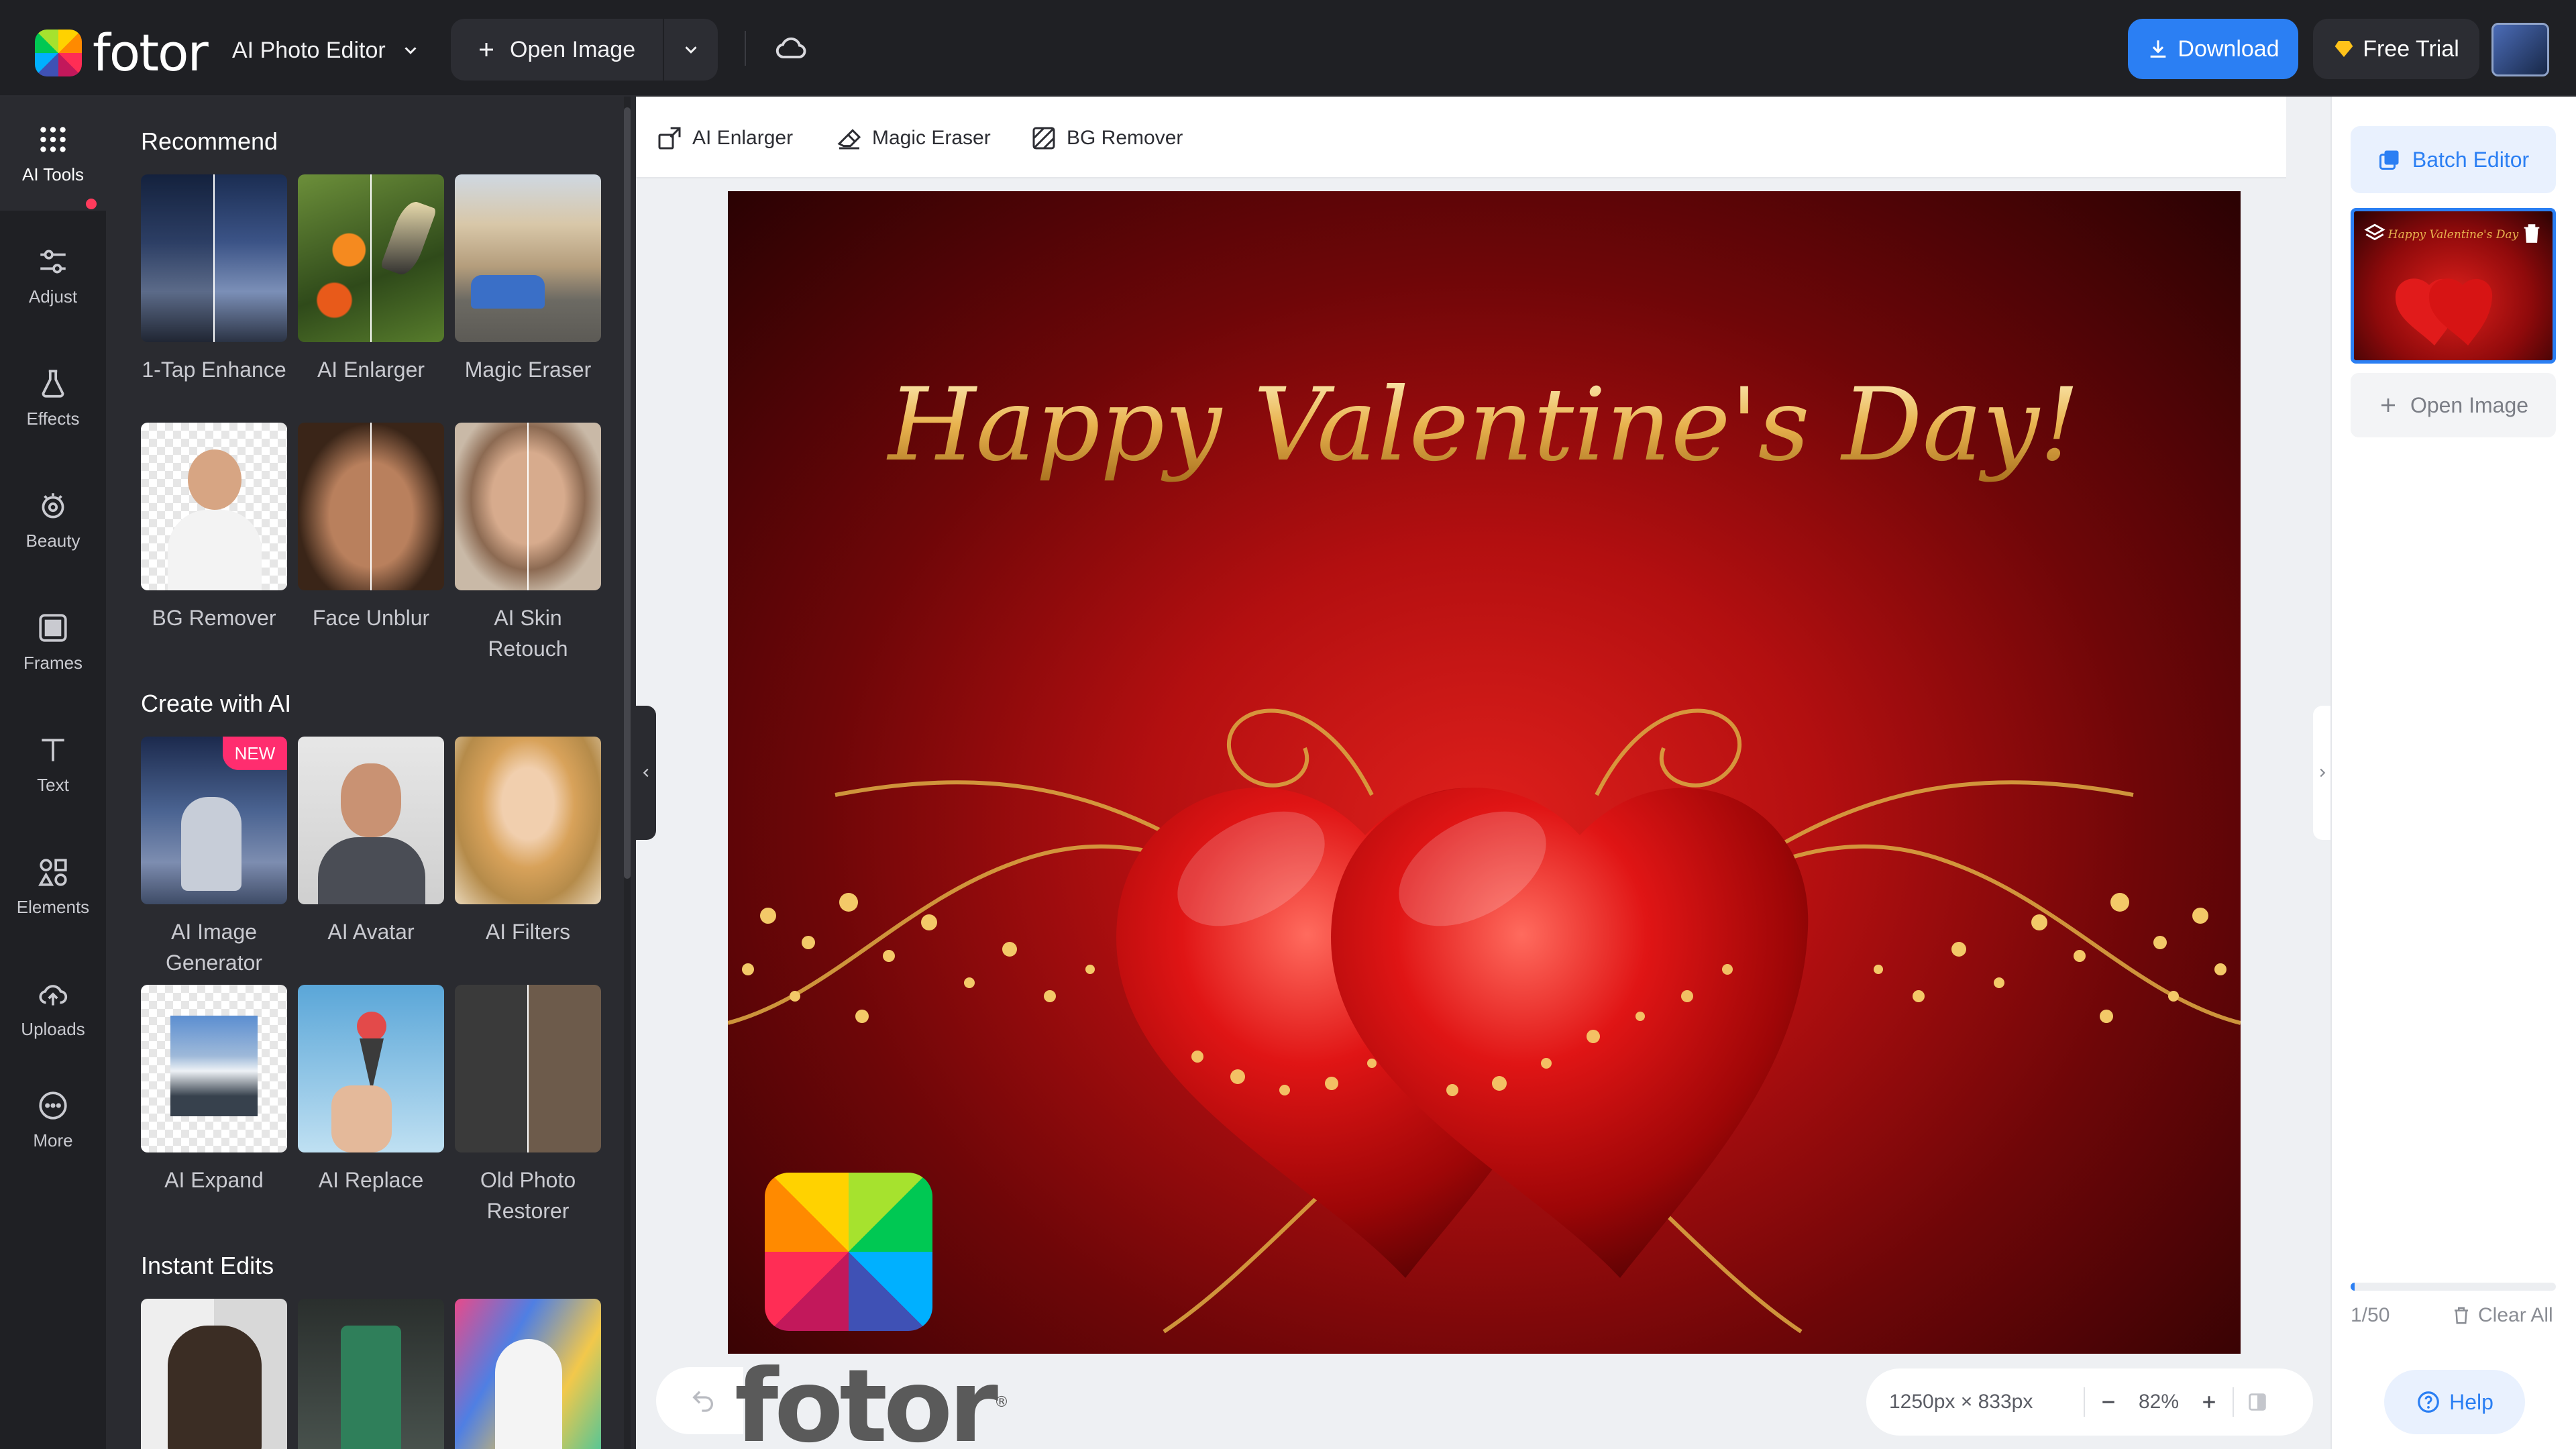  I want to click on section-title-recommend: Recommend, so click(209, 141).